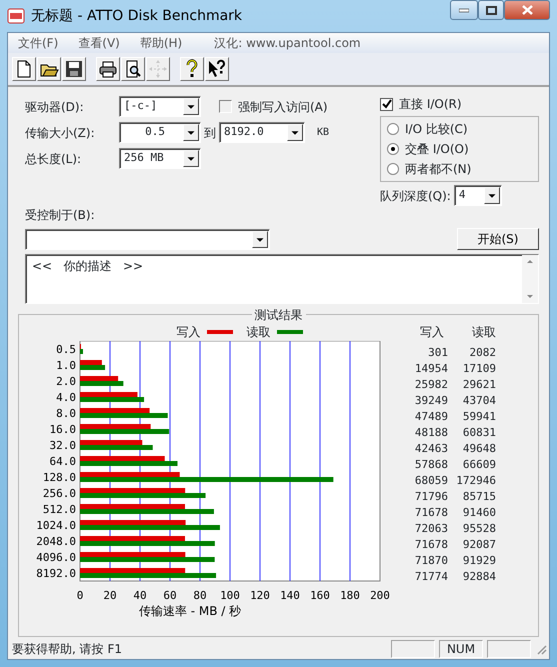 Image resolution: width=557 pixels, height=667 pixels. I want to click on tick-label: 160, so click(320, 595).